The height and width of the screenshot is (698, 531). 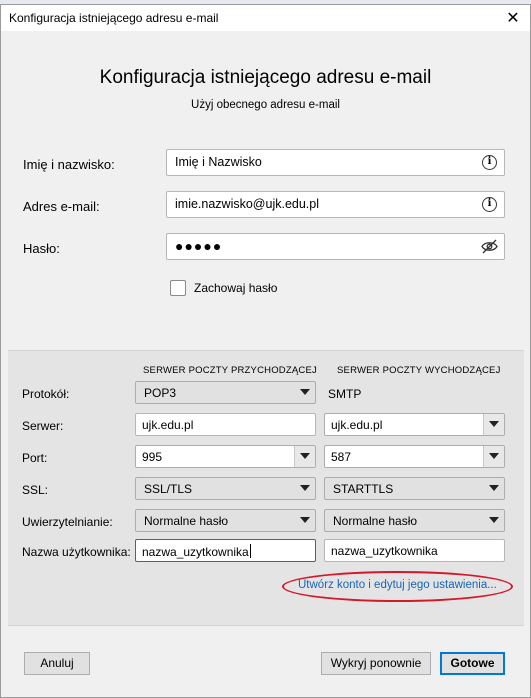 What do you see at coordinates (114, 18) in the screenshot?
I see `window-title: Konfiguracja istniejącego adresu e-mail` at bounding box center [114, 18].